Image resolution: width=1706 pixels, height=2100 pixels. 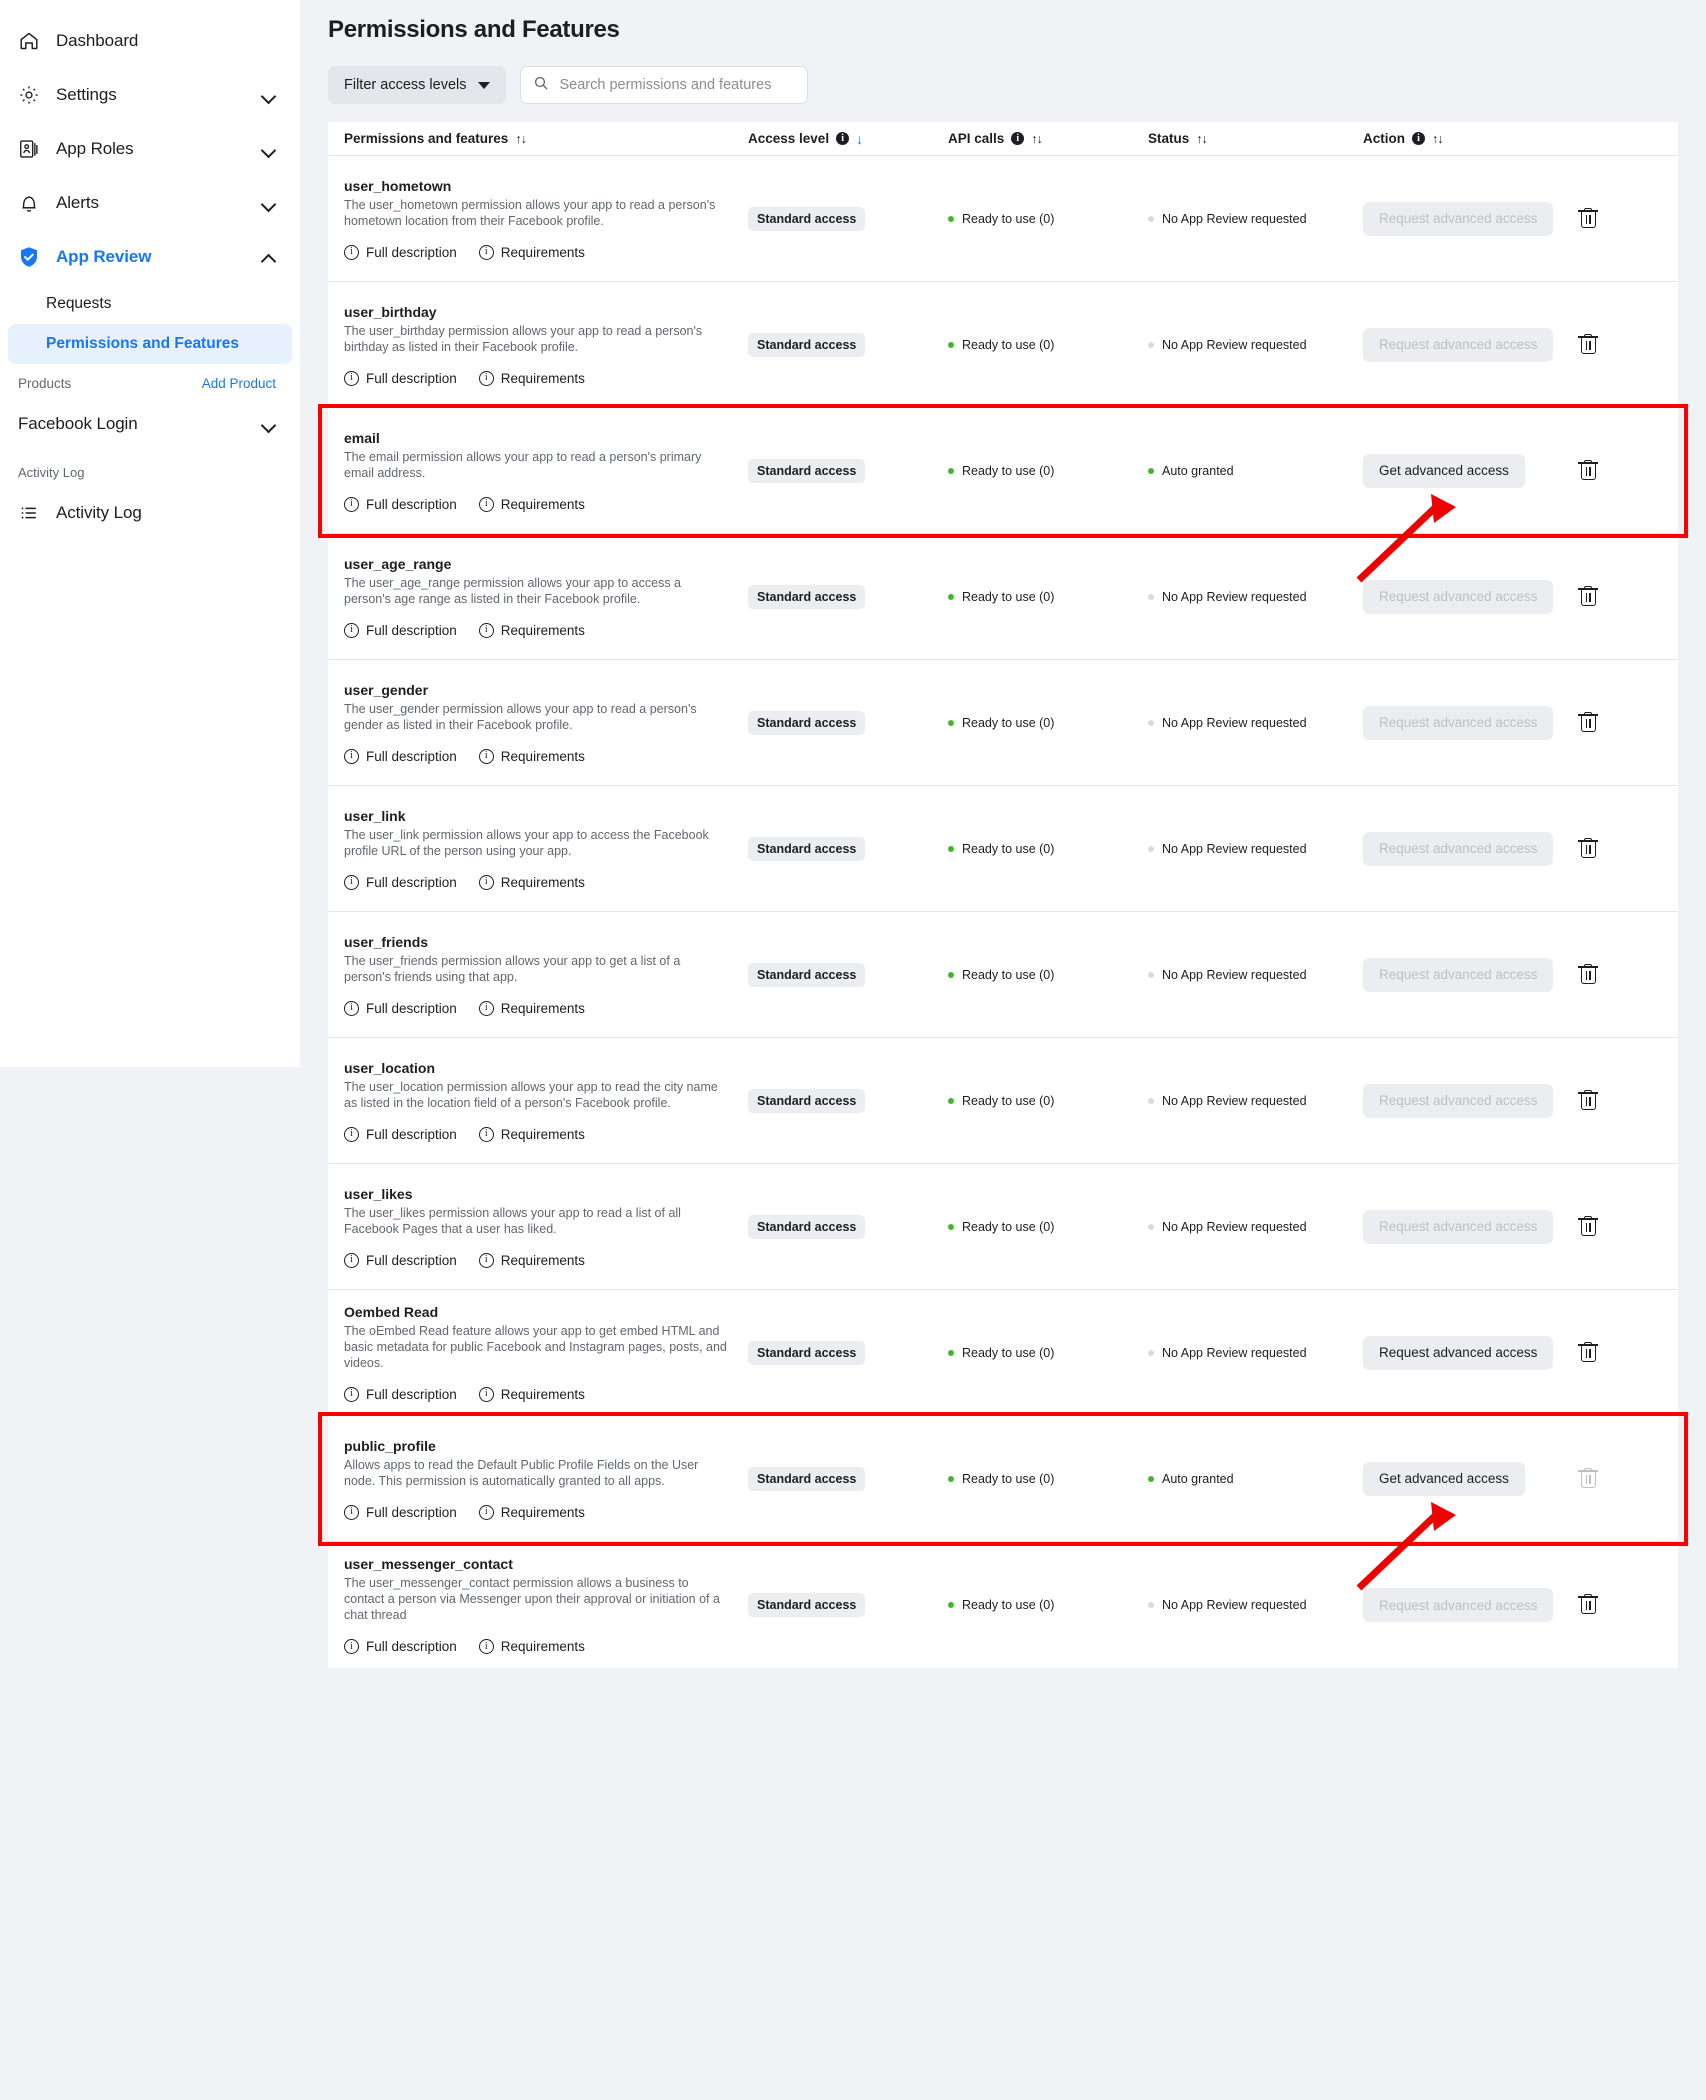 What do you see at coordinates (150, 257) in the screenshot?
I see `sidebar-item-app-review: App Review` at bounding box center [150, 257].